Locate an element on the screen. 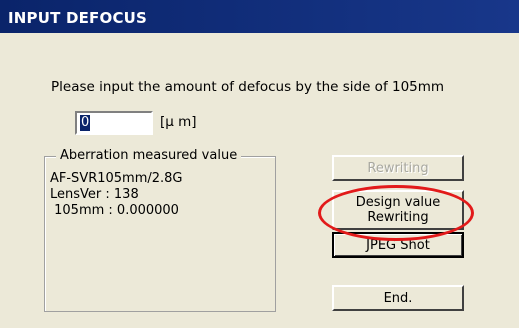 This screenshot has height=328, width=519. end-button: End. is located at coordinates (398, 298).